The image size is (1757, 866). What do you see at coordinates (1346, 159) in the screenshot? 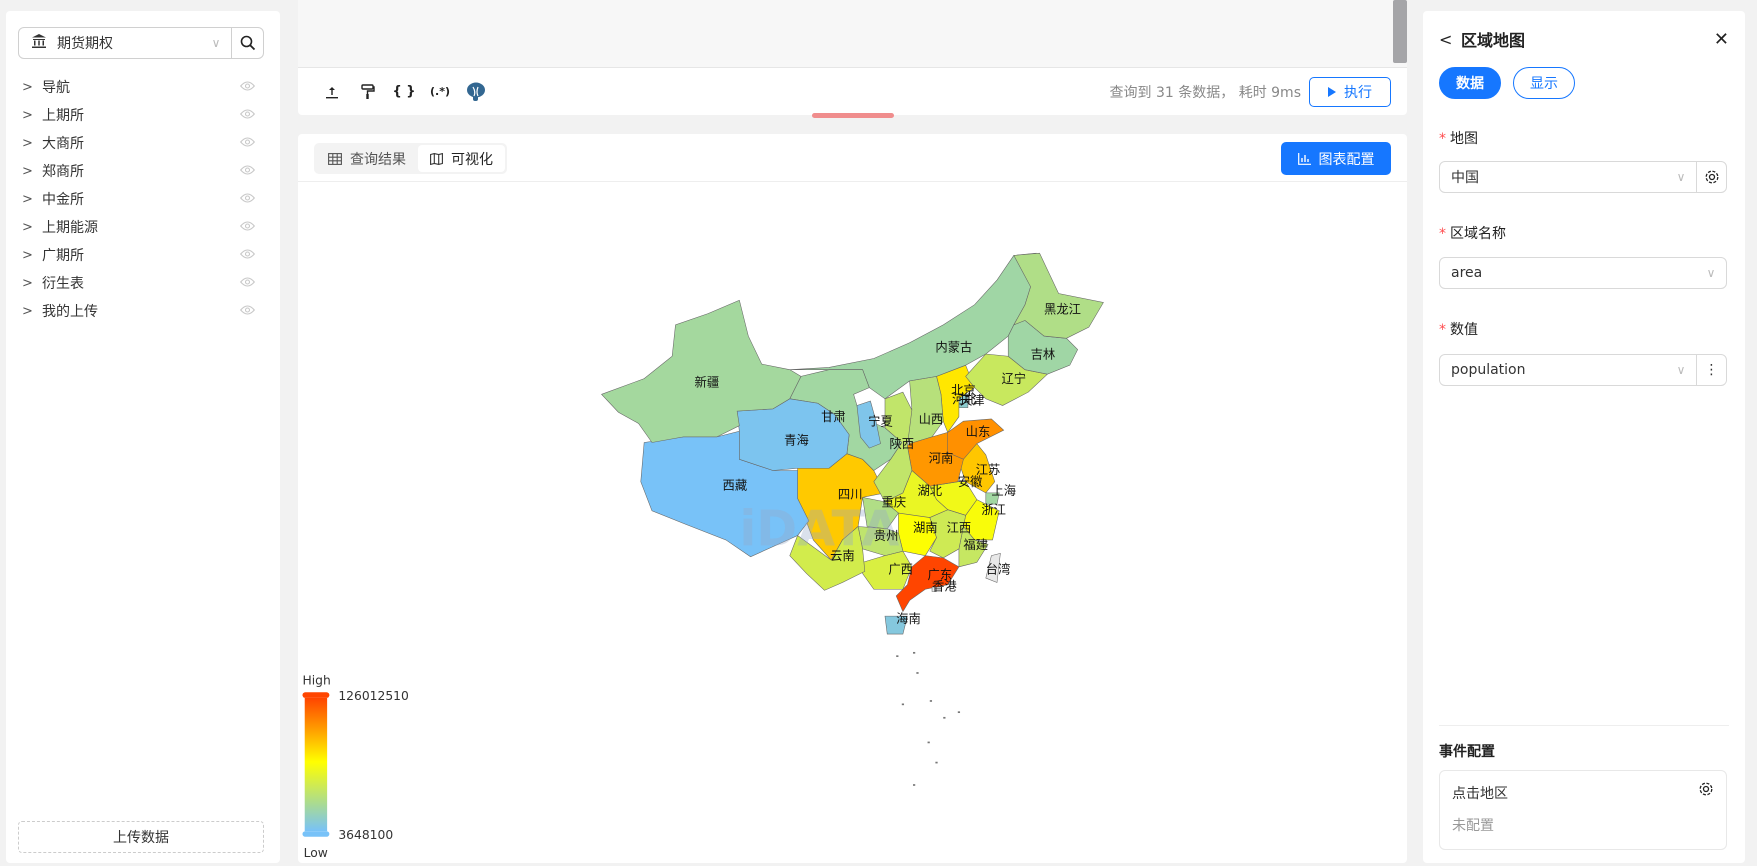
I see `config-label: 图表配置` at bounding box center [1346, 159].